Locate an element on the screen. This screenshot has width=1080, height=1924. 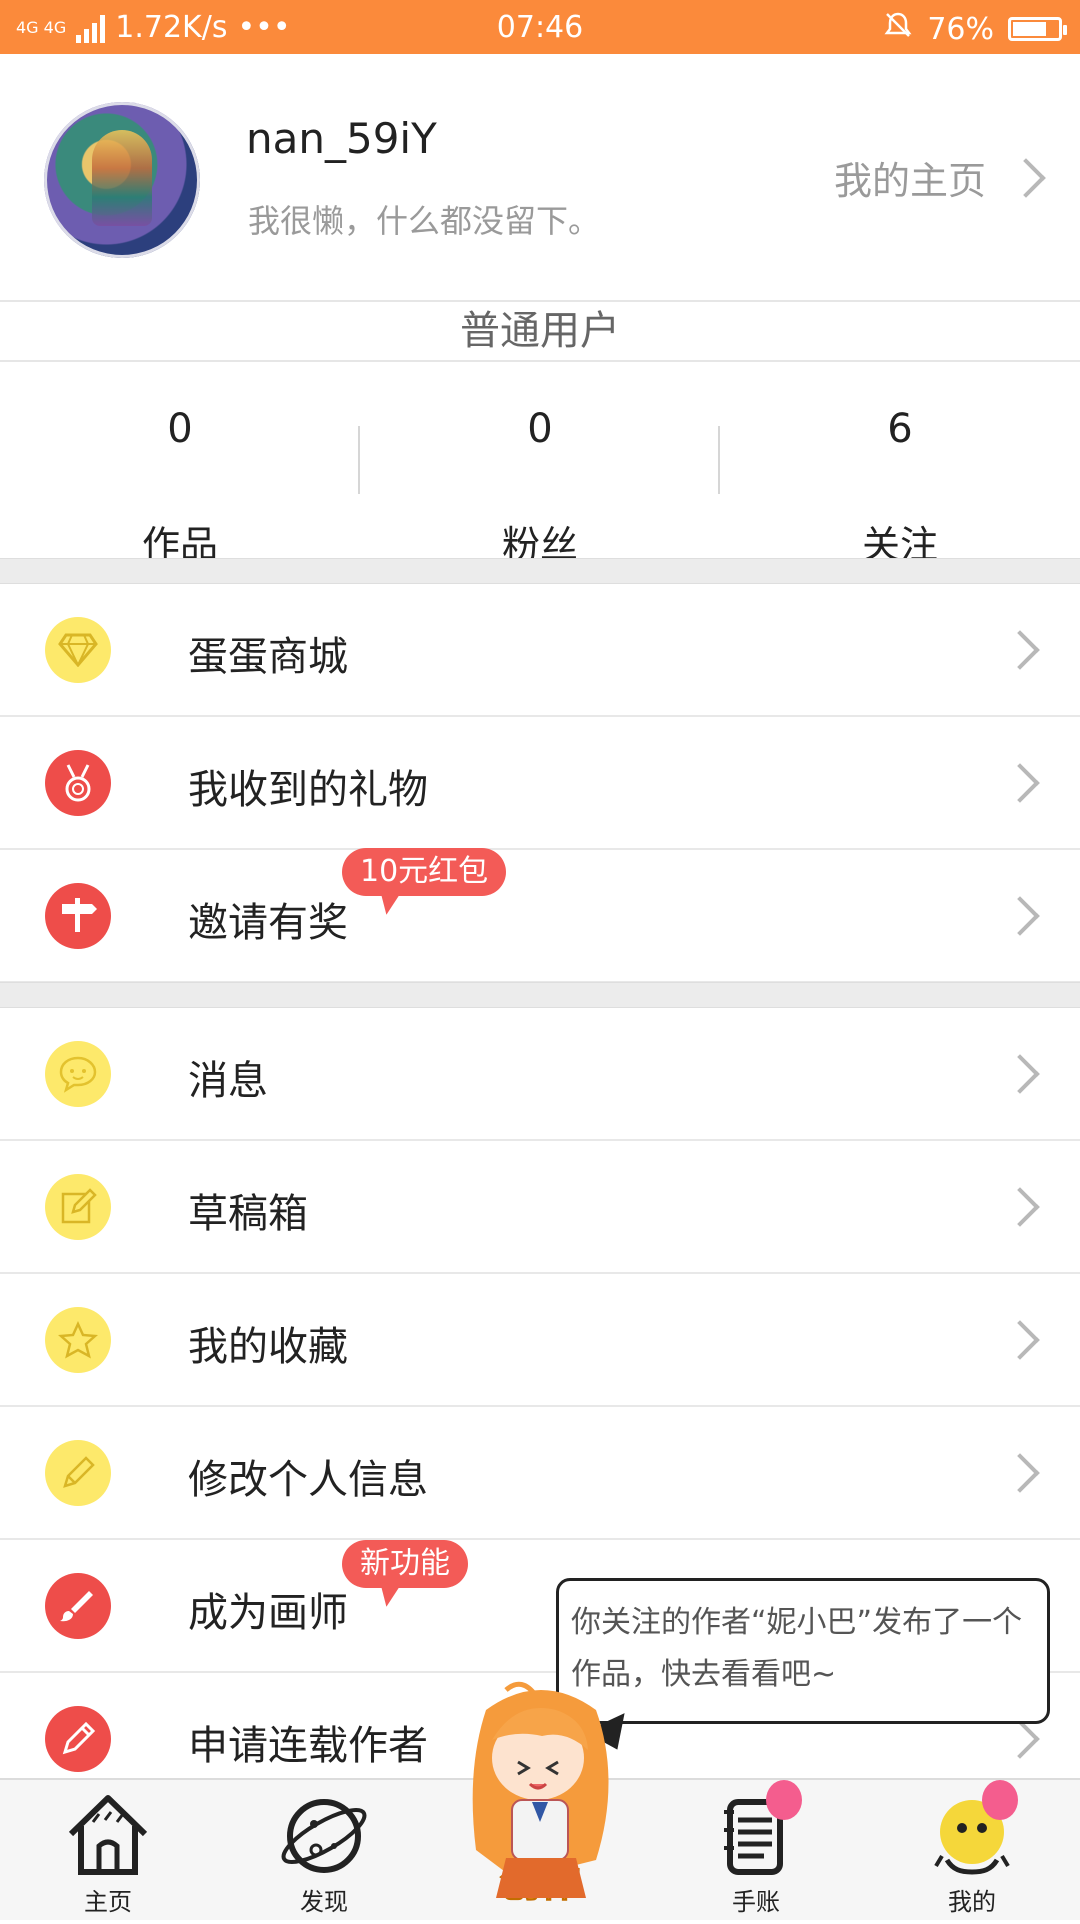
avatar is located at coordinates (122, 180).